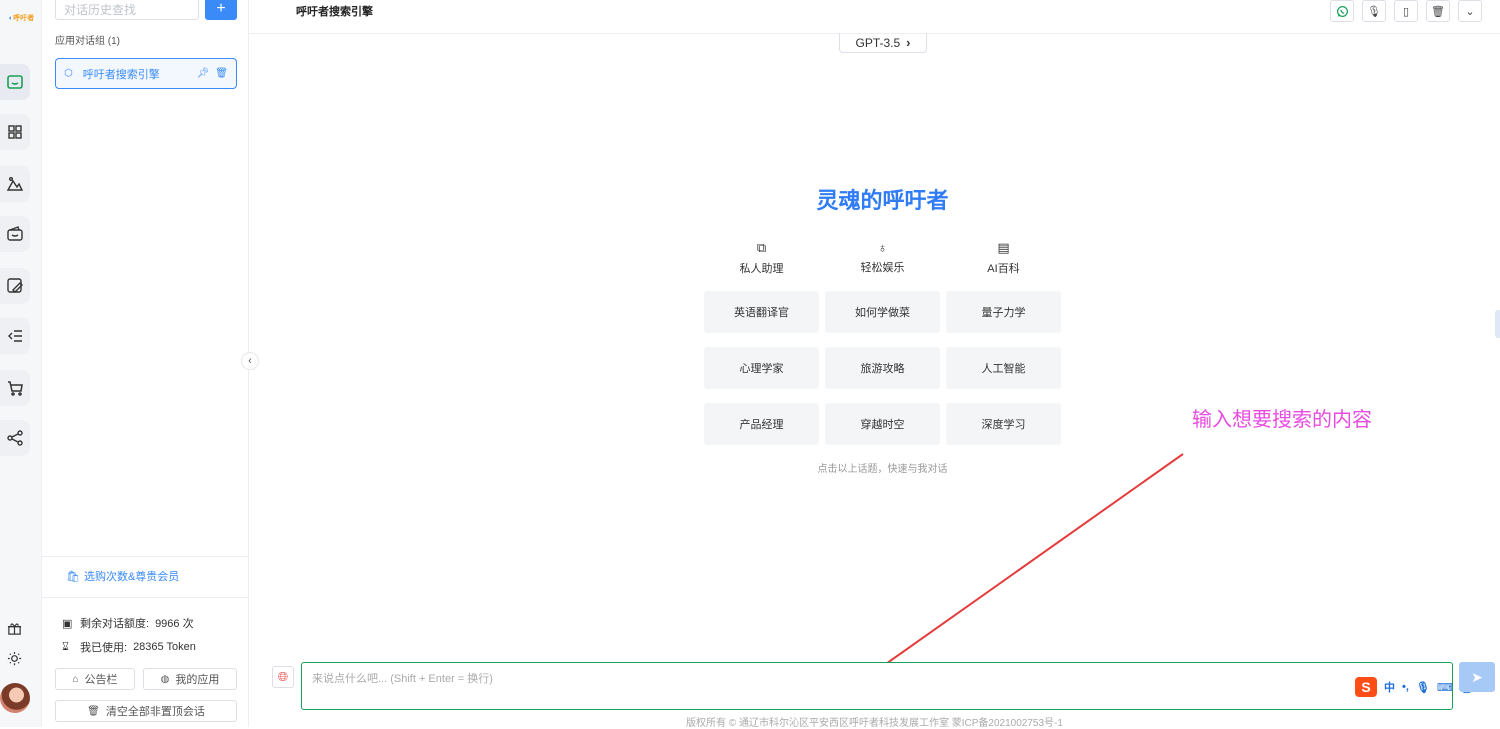  I want to click on ime-punct: •,, so click(1405, 687).